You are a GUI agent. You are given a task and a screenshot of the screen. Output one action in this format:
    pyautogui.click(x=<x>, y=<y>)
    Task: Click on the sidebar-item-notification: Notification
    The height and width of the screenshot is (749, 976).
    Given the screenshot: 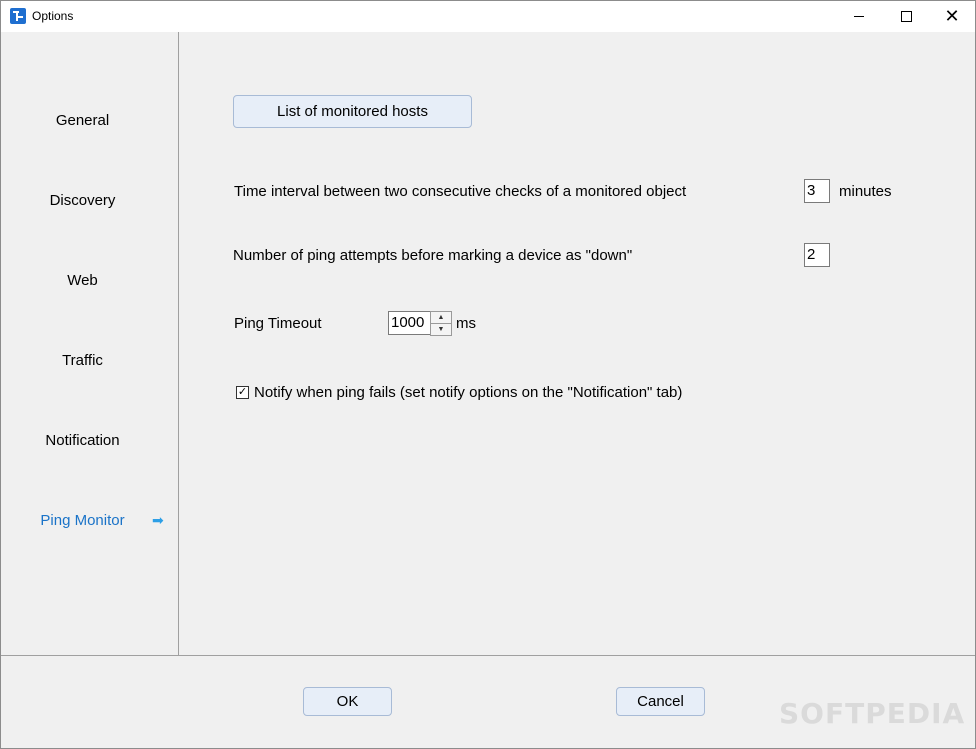 What is the action you would take?
    pyautogui.click(x=82, y=440)
    